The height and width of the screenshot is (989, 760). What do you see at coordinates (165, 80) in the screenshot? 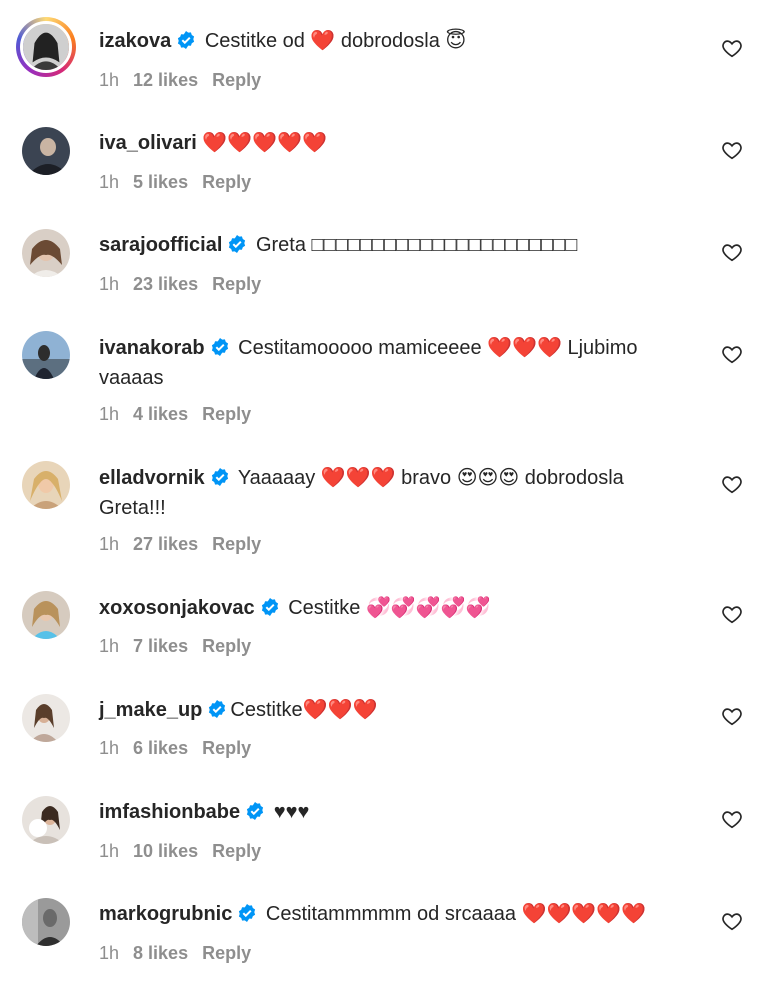
I see `likes-count: 12 likes` at bounding box center [165, 80].